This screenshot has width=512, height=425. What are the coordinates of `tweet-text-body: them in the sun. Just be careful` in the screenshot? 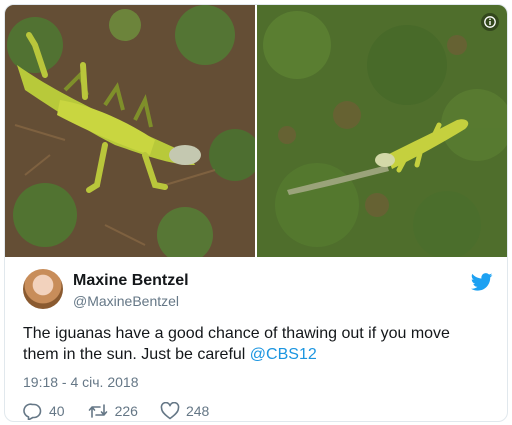 It's located at (136, 354).